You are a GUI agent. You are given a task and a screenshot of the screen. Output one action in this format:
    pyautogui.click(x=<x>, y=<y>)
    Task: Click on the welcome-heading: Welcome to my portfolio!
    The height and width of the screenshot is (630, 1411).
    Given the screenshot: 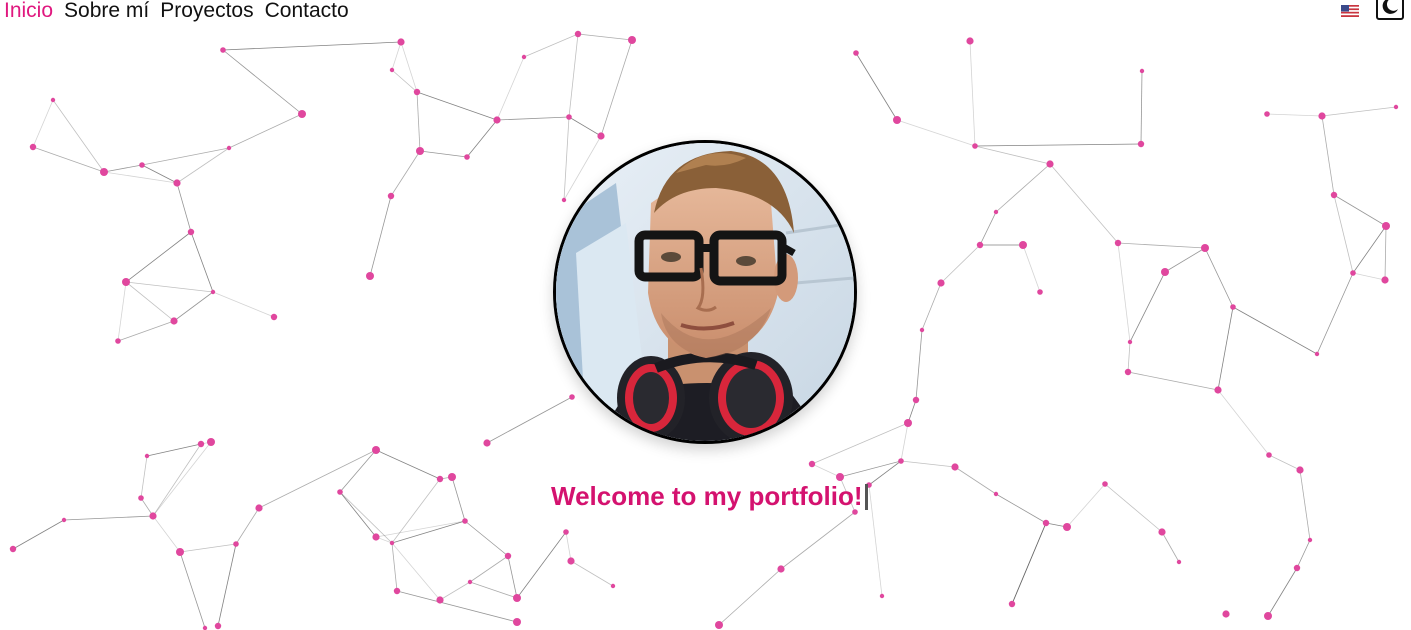 What is the action you would take?
    pyautogui.click(x=709, y=496)
    